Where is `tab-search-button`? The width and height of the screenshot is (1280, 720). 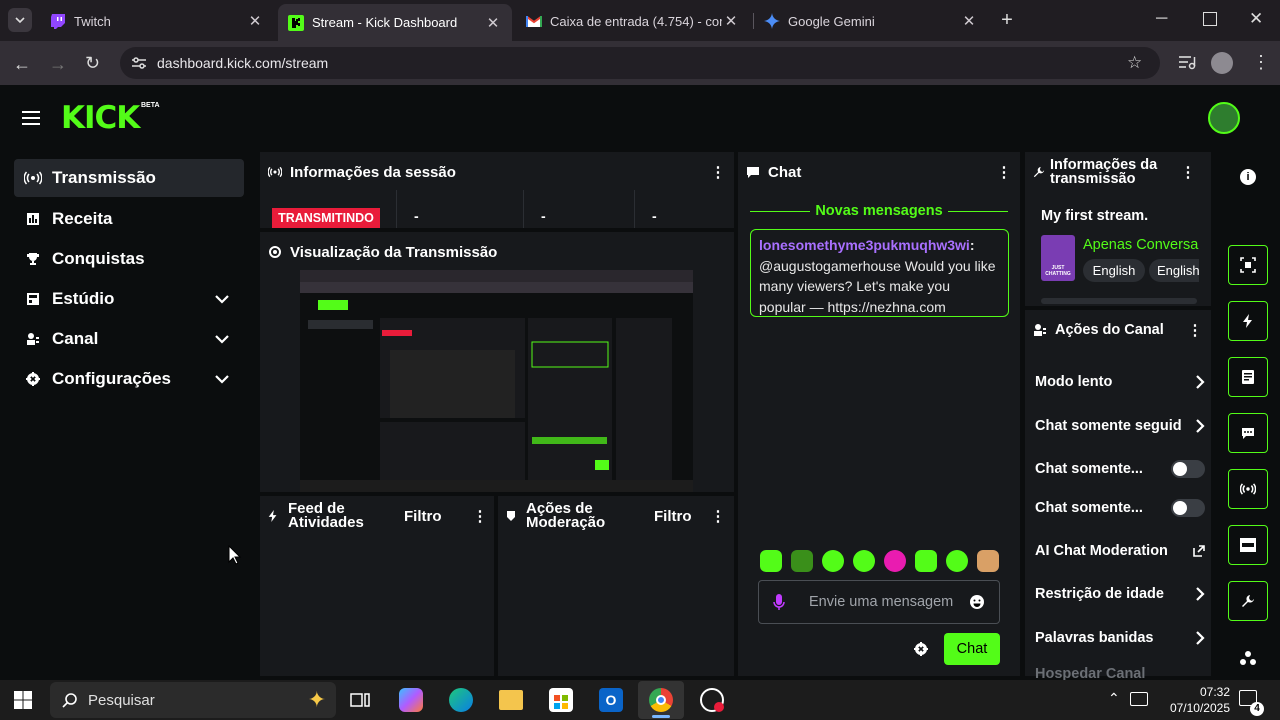 tab-search-button is located at coordinates (20, 20).